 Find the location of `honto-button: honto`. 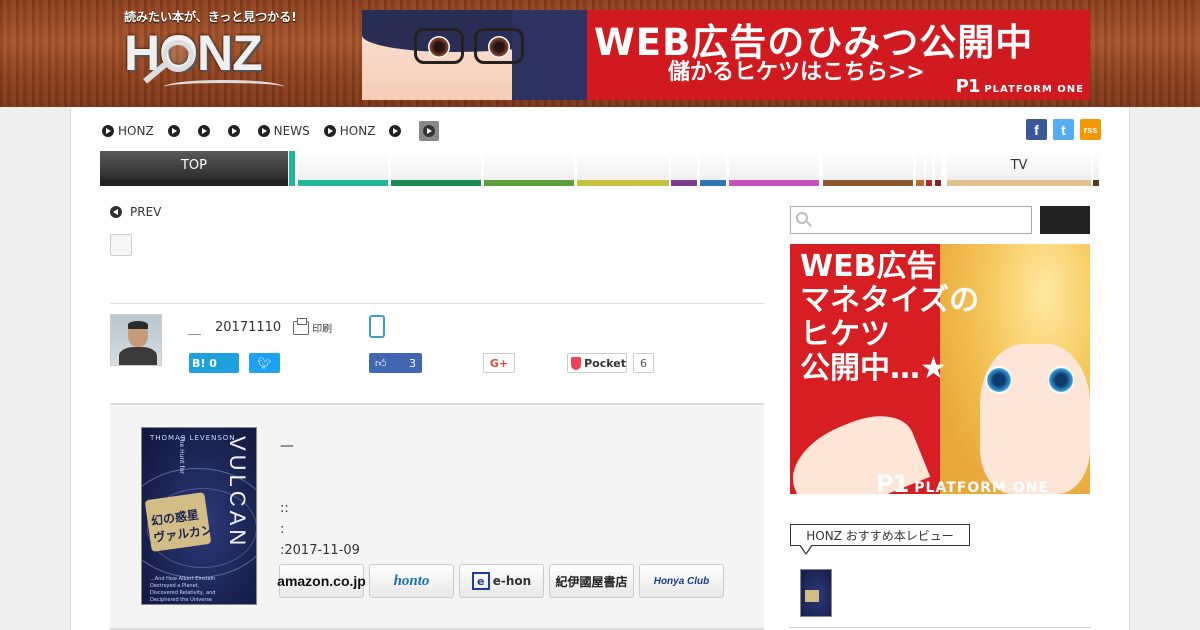

honto-button: honto is located at coordinates (411, 581).